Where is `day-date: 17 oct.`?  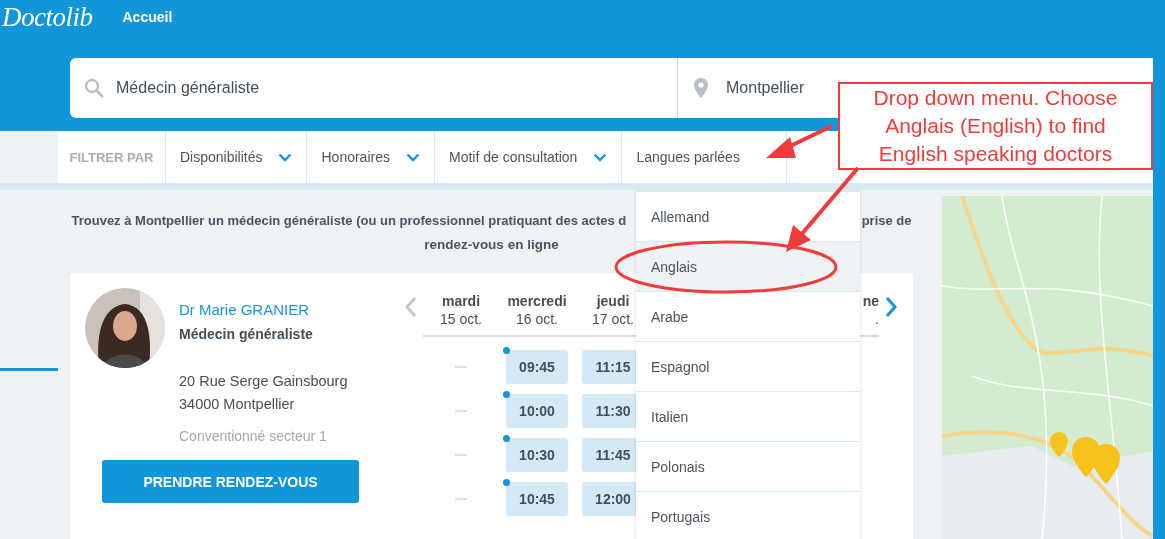
day-date: 17 oct. is located at coordinates (613, 319).